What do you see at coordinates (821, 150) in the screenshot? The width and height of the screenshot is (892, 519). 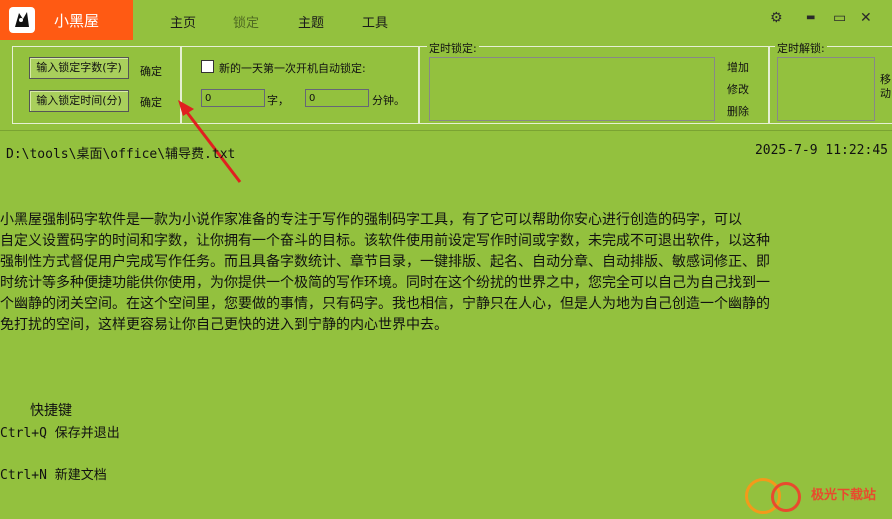 I see `current-datetime: 2025-7-9 11:22:45` at bounding box center [821, 150].